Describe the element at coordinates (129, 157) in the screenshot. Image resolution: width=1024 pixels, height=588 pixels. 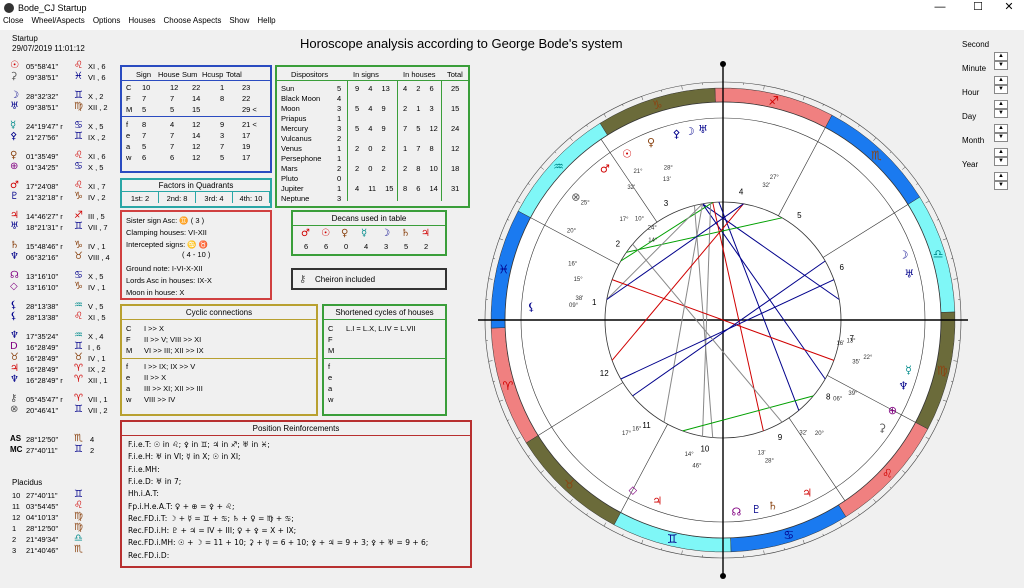
I see `sign-table-cell: w` at that location.